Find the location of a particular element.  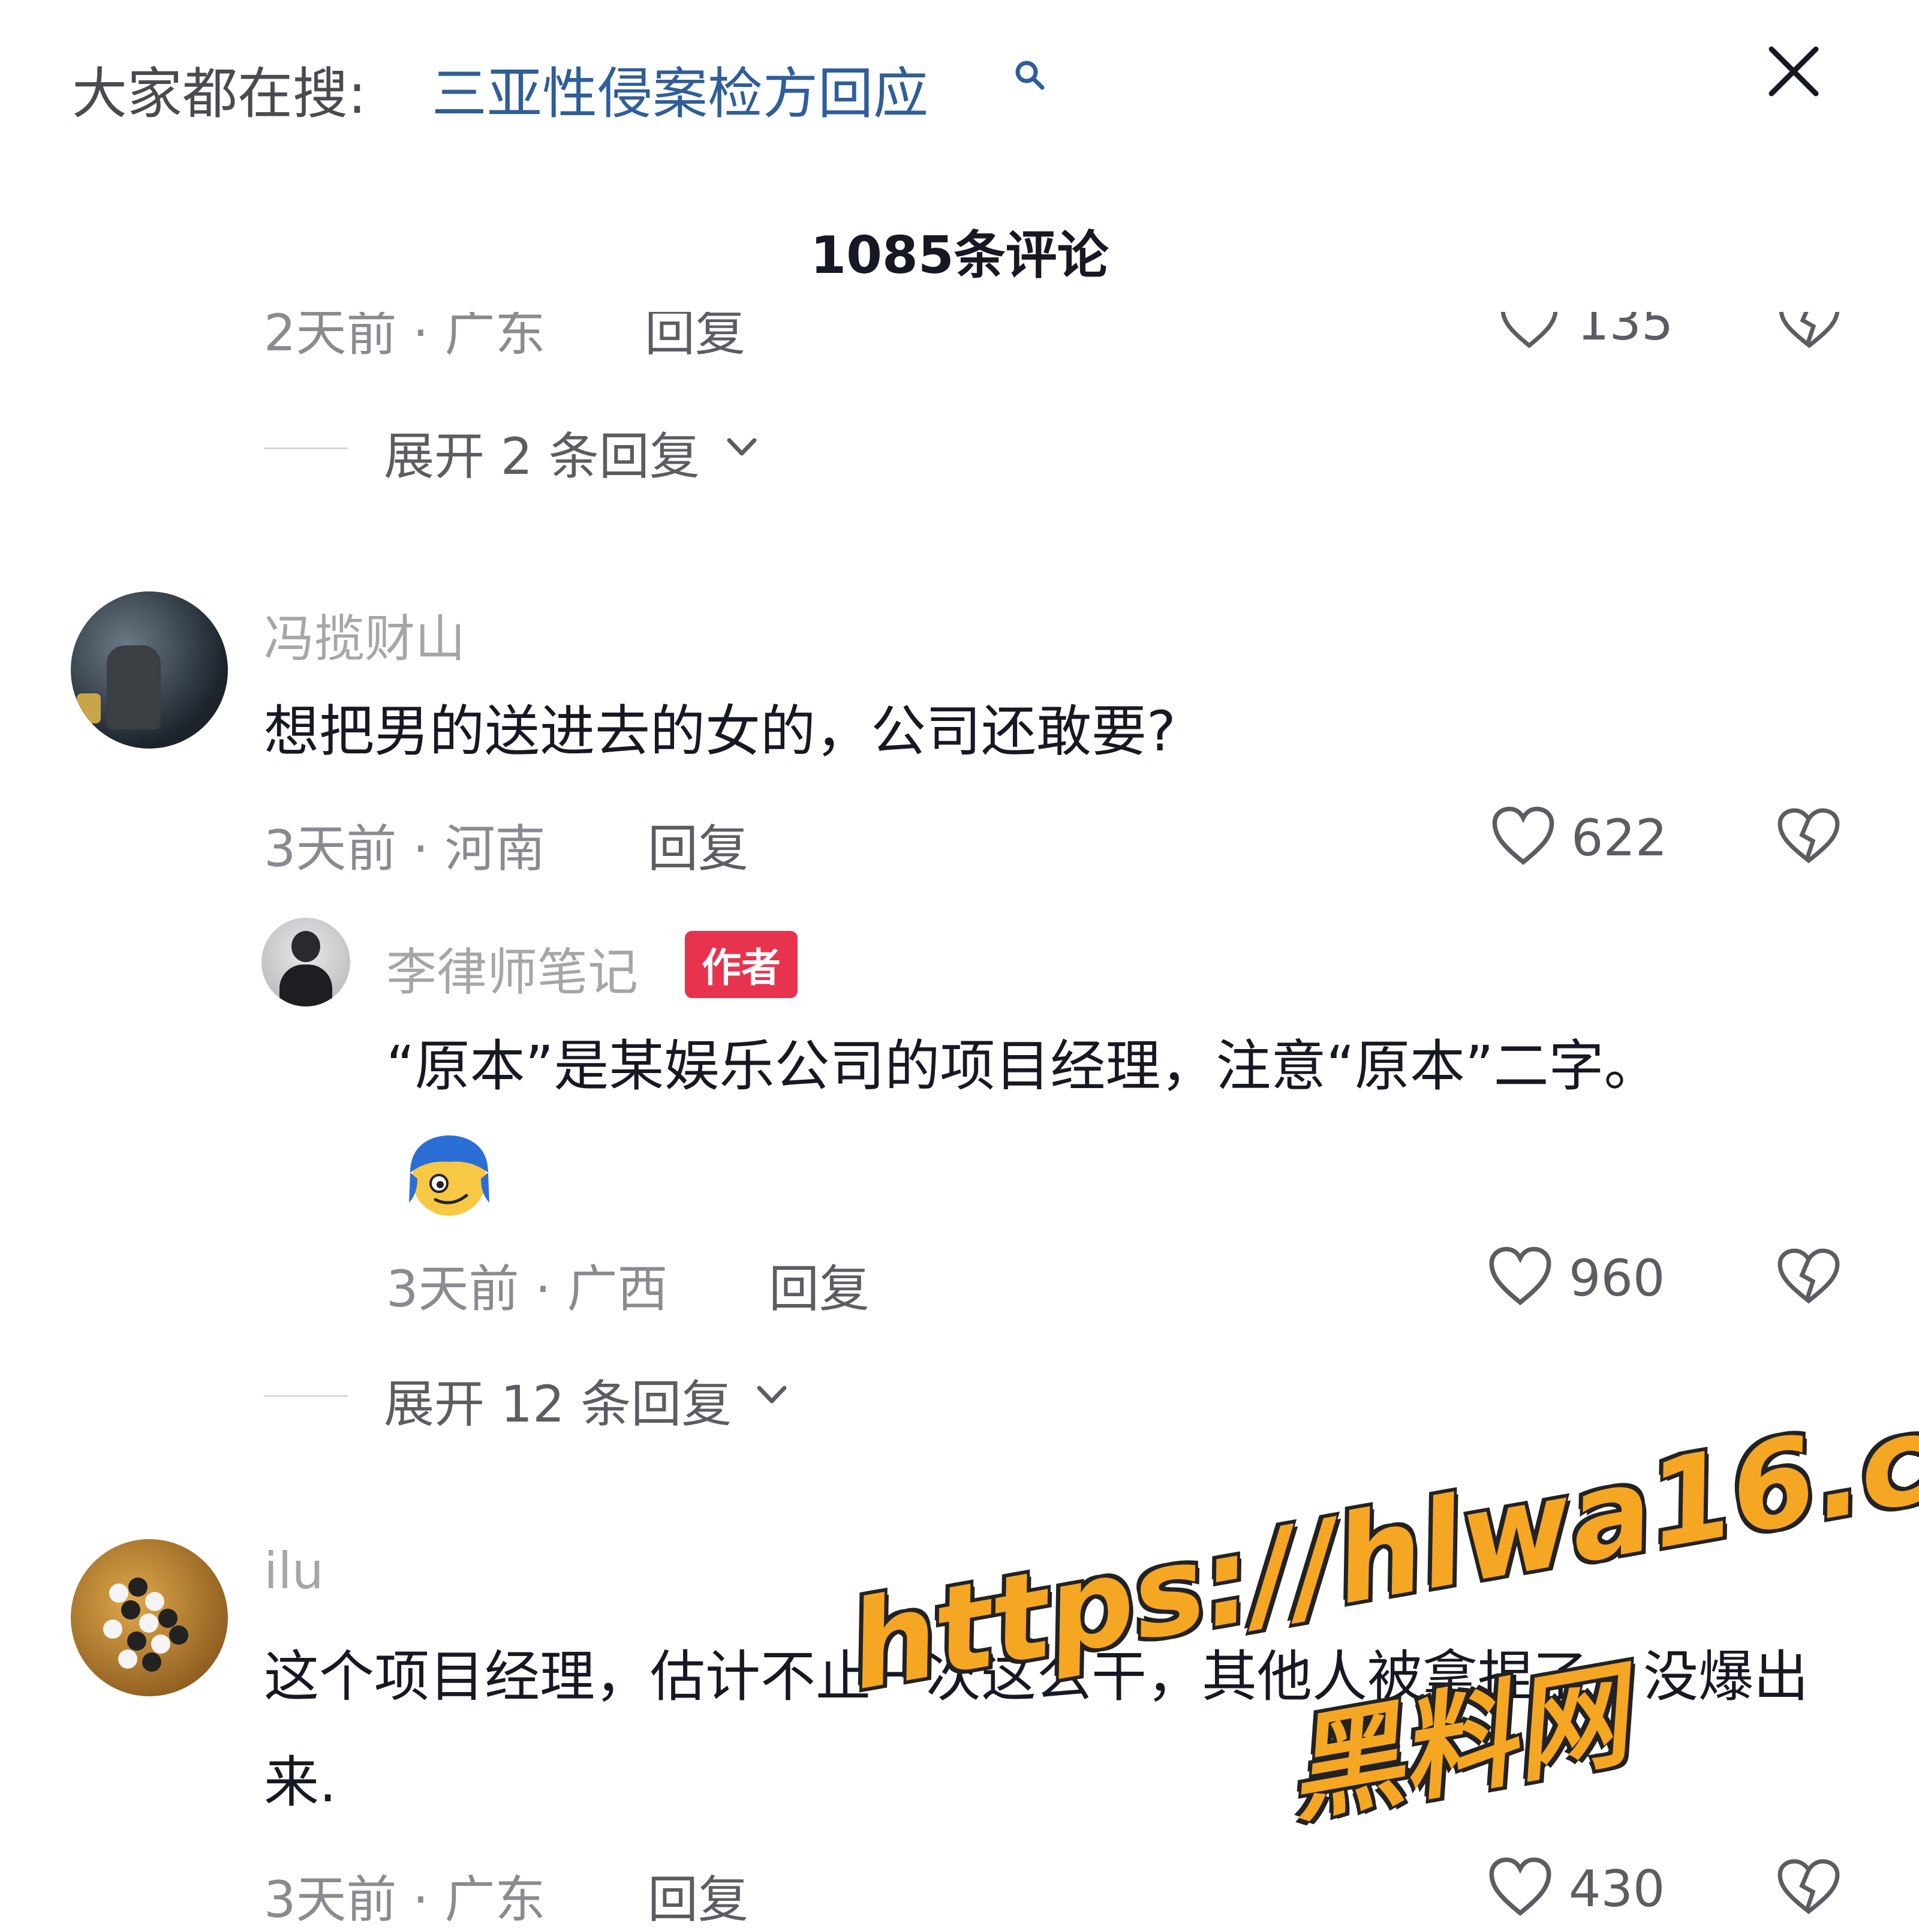

comment-meta: 3天前 · 广东 is located at coordinates (405, 1899).